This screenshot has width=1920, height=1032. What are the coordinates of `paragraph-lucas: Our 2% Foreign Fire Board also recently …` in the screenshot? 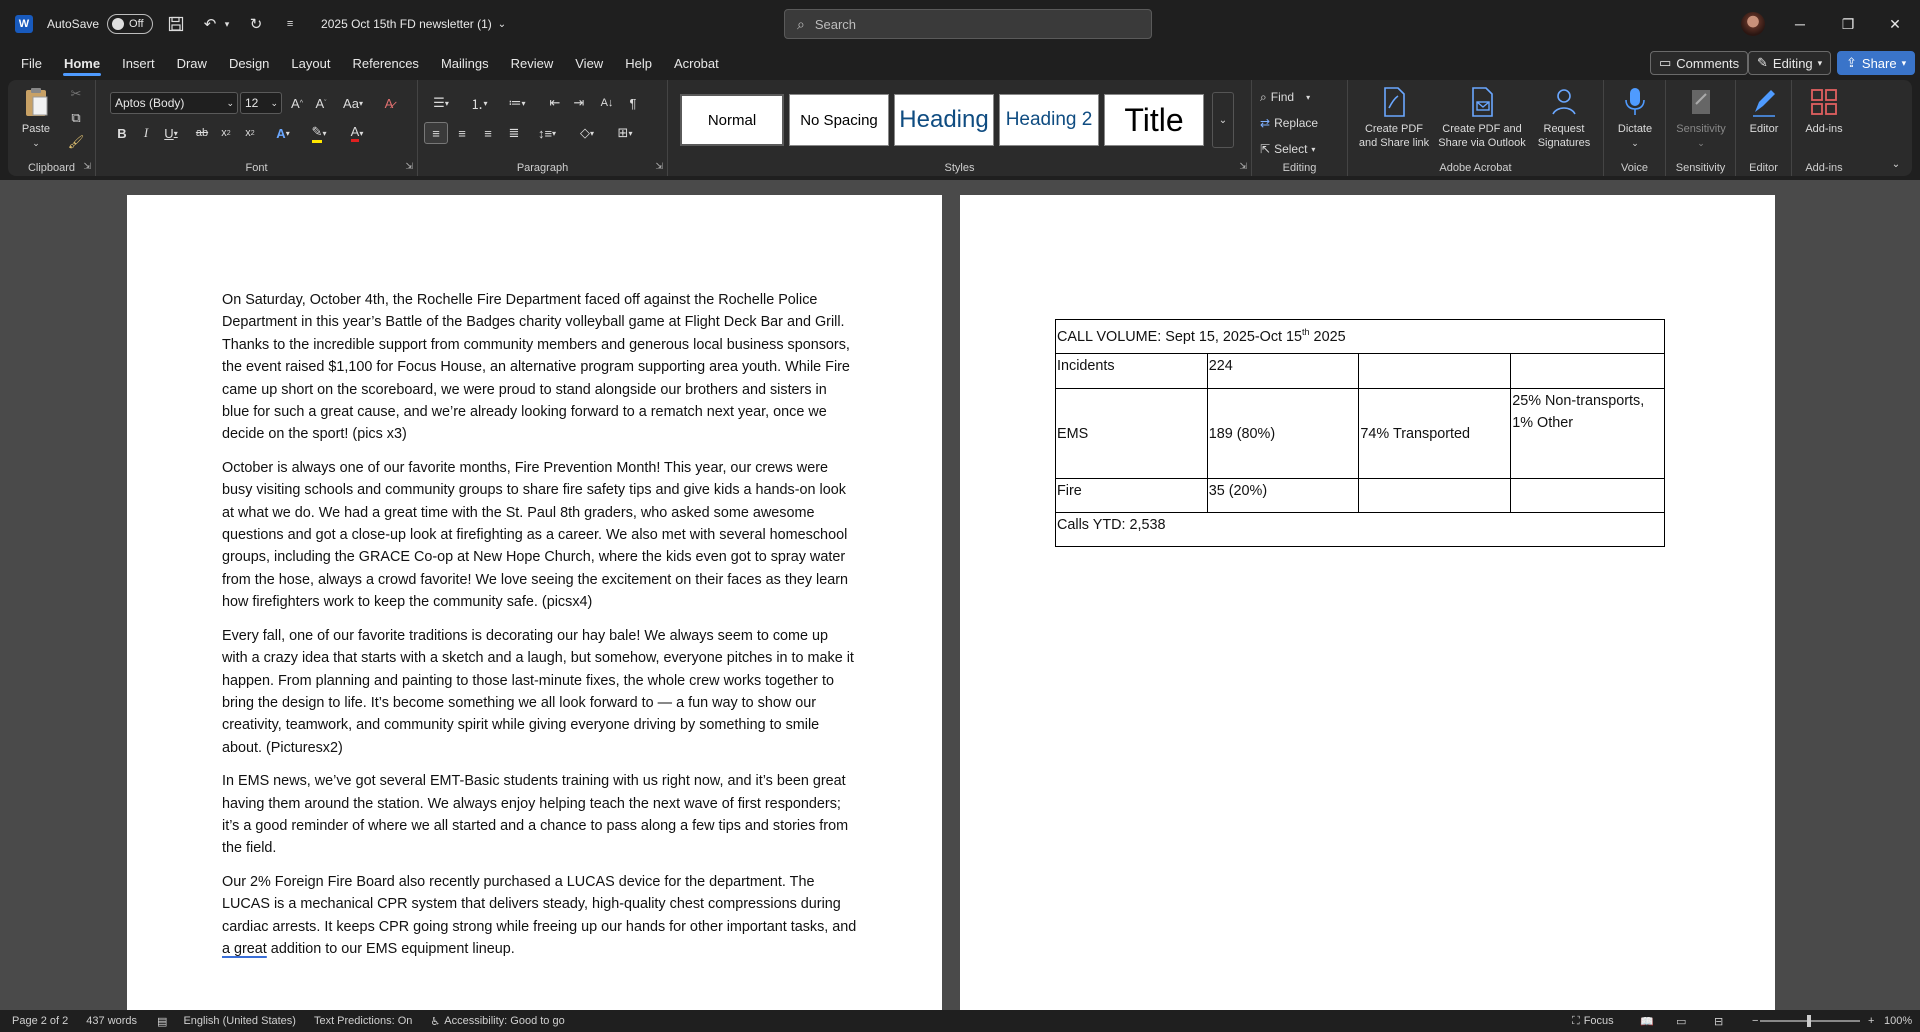 It's located at (539, 916).